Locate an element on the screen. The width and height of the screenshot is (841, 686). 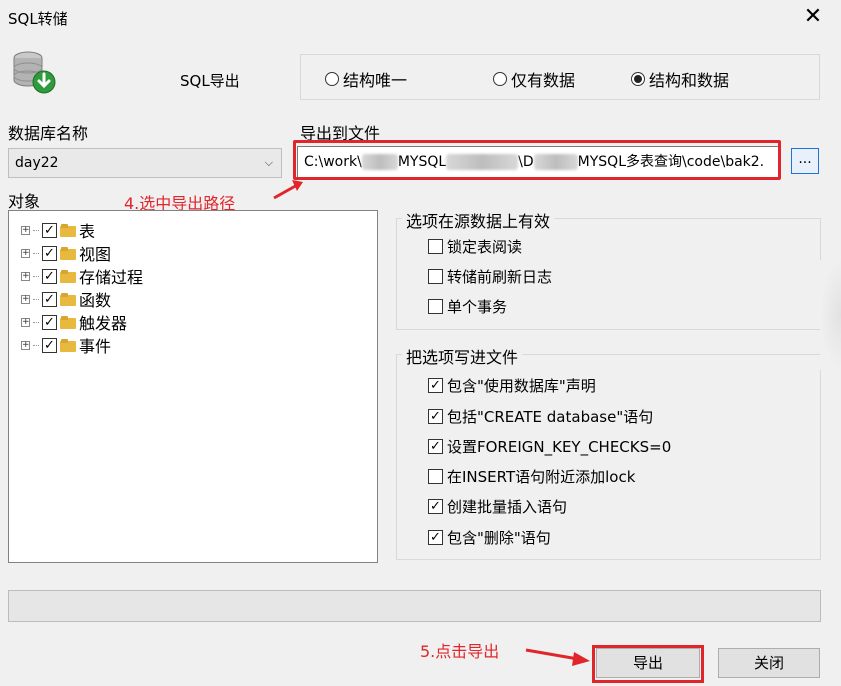
tree-item-label: 存储过程 is located at coordinates (111, 277).